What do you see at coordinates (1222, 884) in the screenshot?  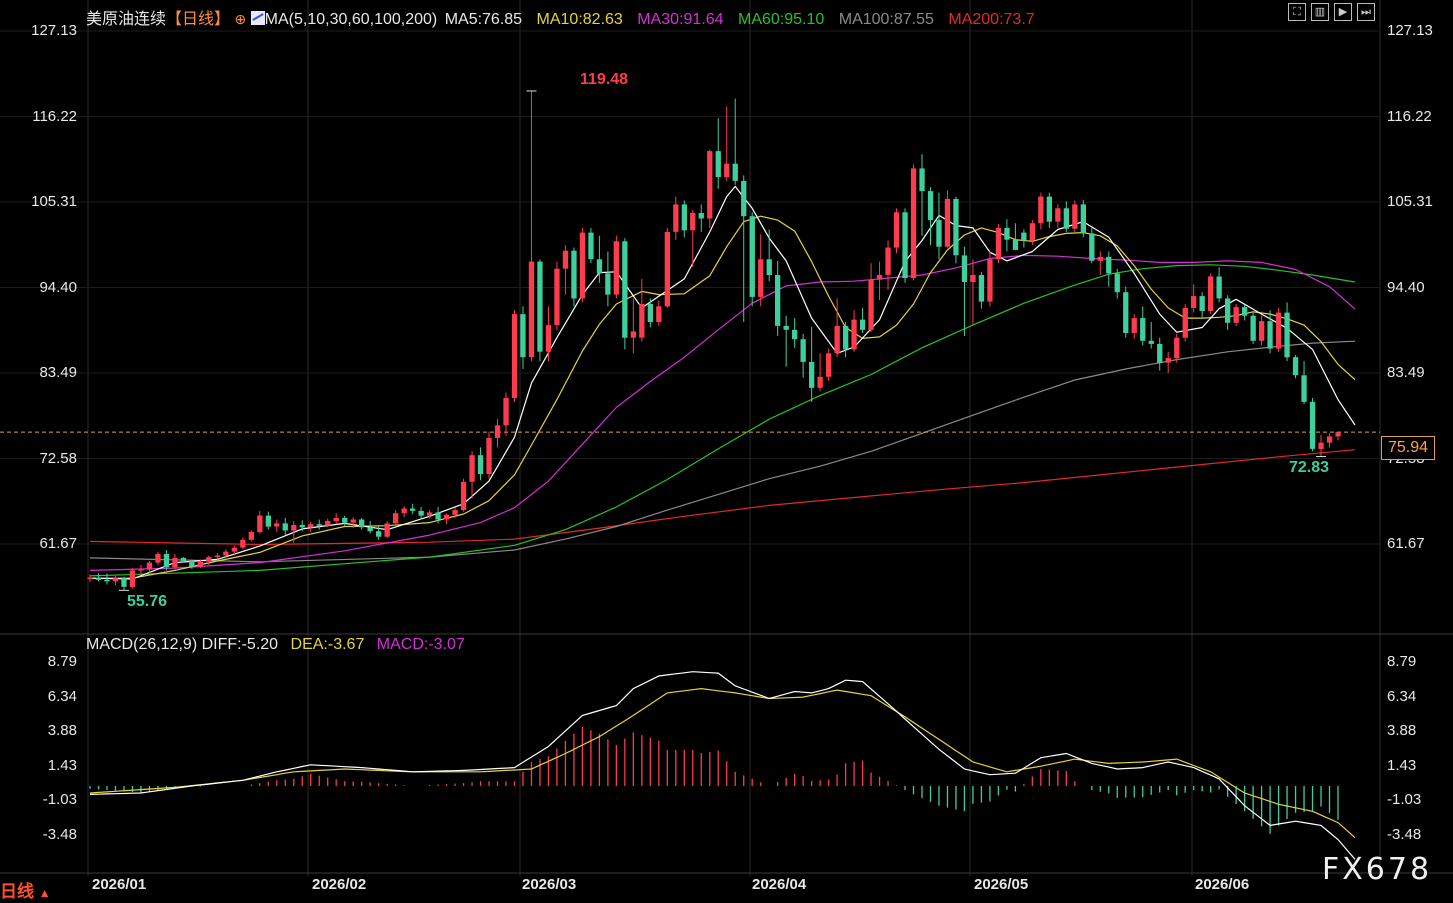 I see `date-tick-label: 2026/06` at bounding box center [1222, 884].